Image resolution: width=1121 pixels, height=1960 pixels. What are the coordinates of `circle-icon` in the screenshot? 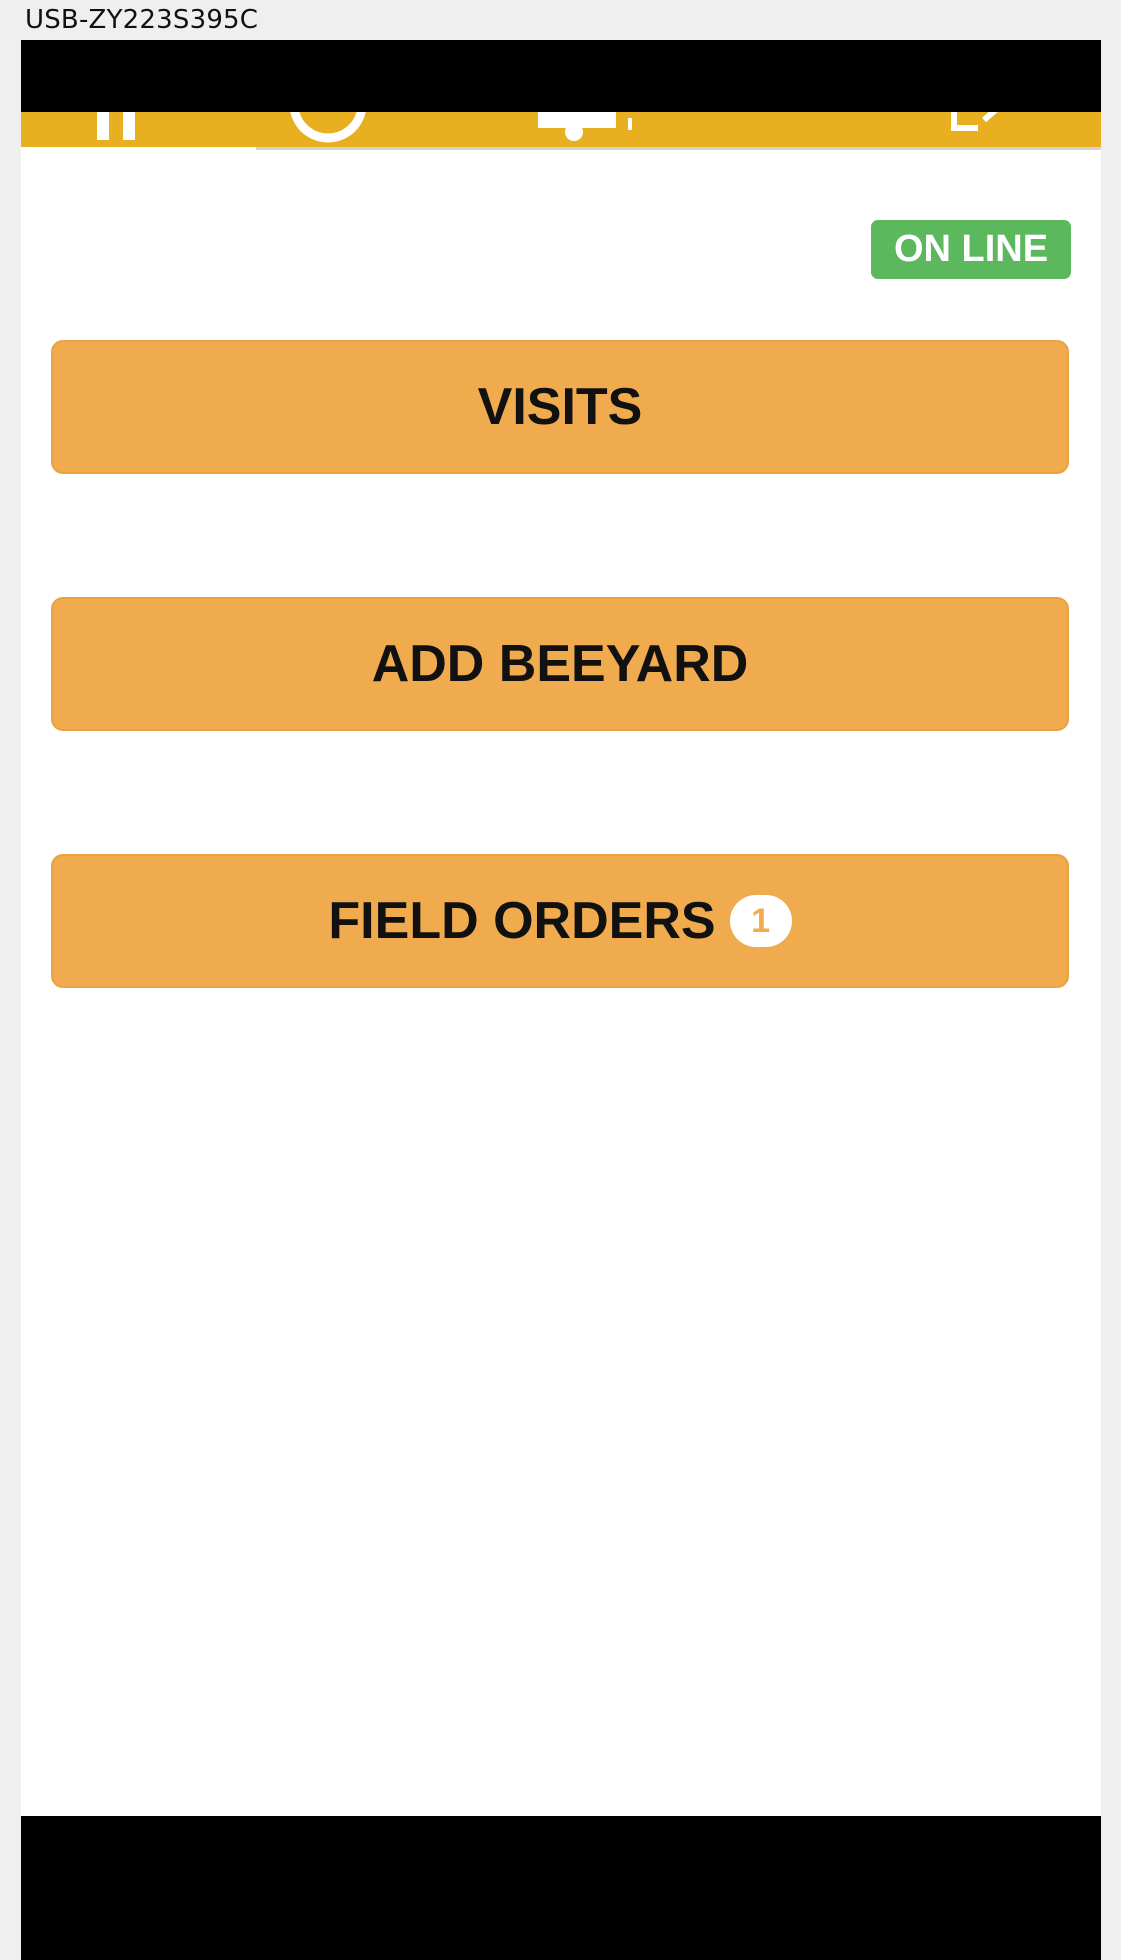 It's located at (328, 127).